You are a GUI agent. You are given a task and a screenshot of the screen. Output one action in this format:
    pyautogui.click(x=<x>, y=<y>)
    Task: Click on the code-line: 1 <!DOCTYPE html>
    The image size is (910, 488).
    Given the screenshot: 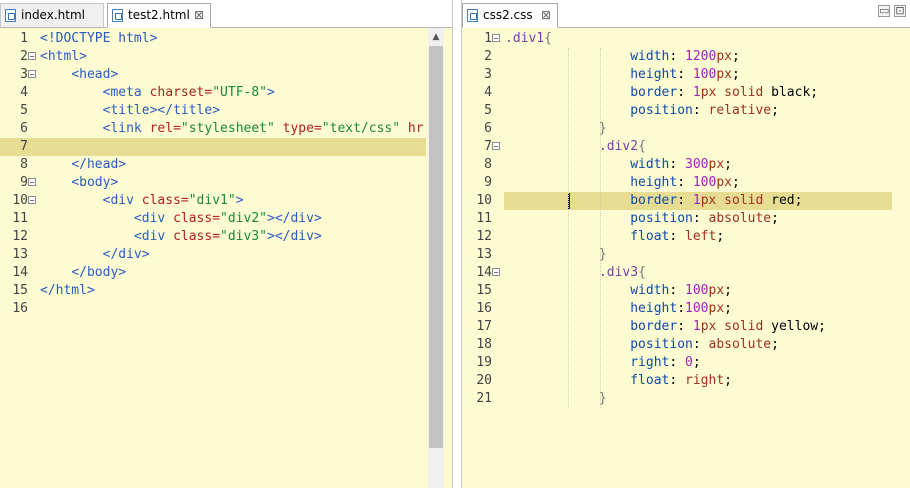 What is the action you would take?
    pyautogui.click(x=213, y=39)
    